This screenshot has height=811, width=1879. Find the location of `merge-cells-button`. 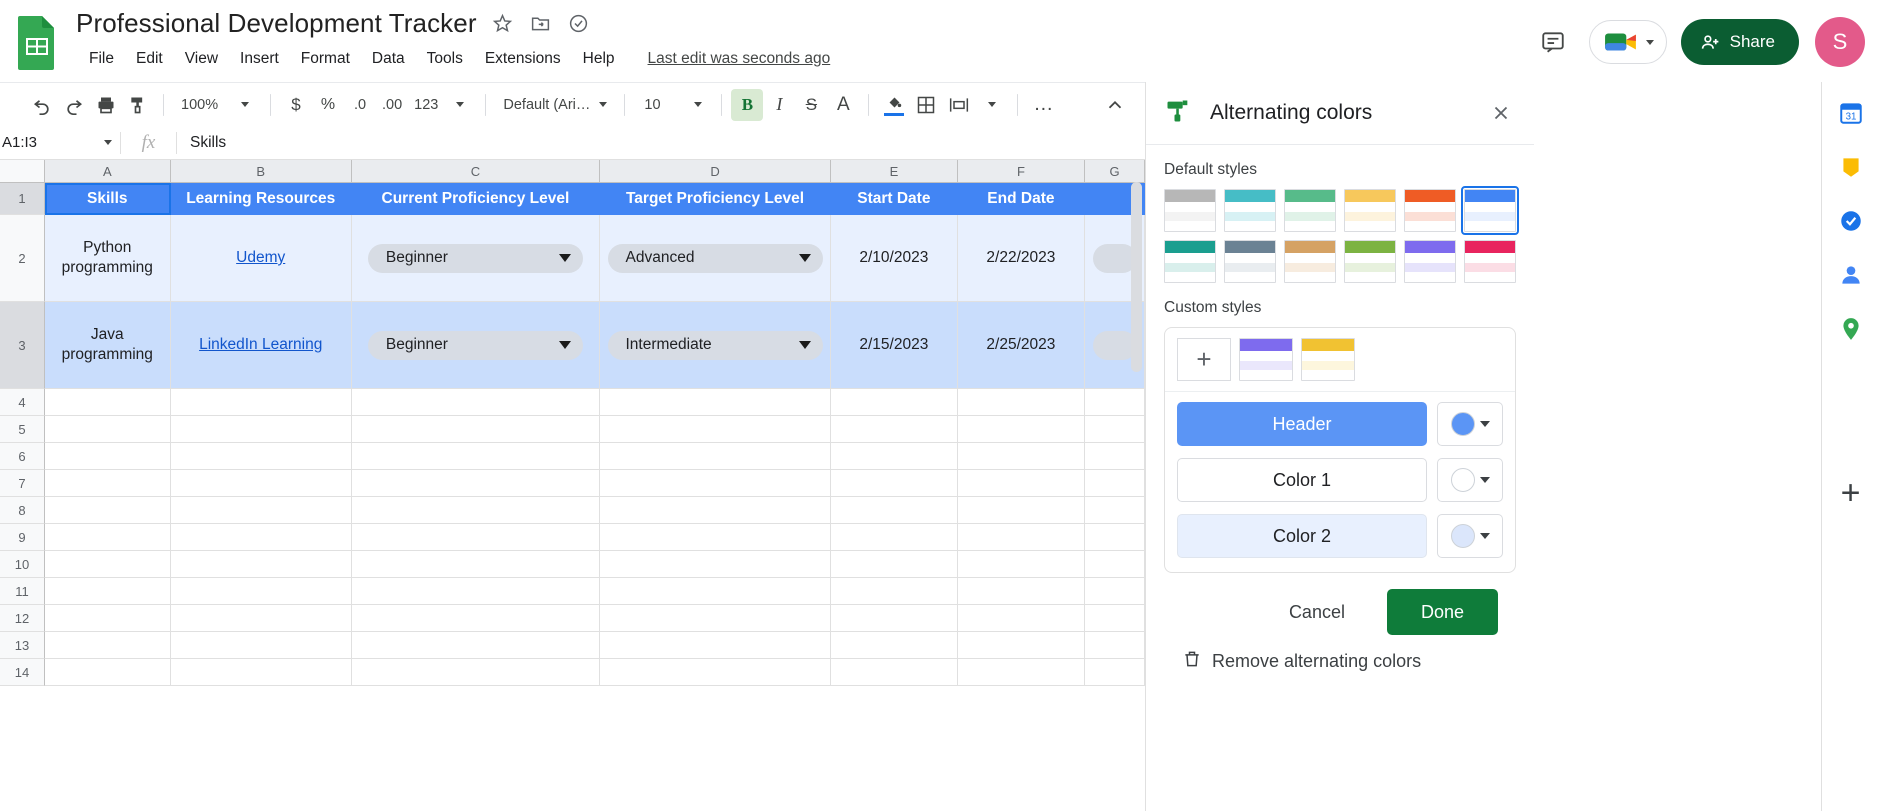

merge-cells-button is located at coordinates (959, 105).